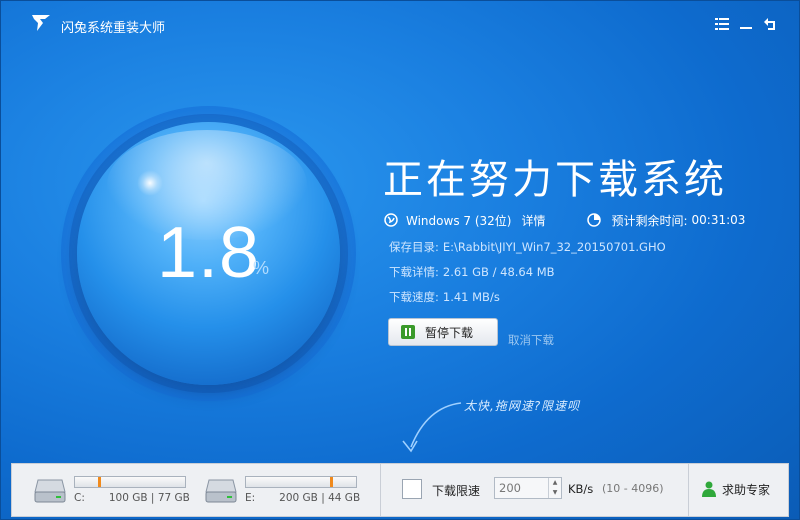  I want to click on eta-value: 00:31:03, so click(718, 220).